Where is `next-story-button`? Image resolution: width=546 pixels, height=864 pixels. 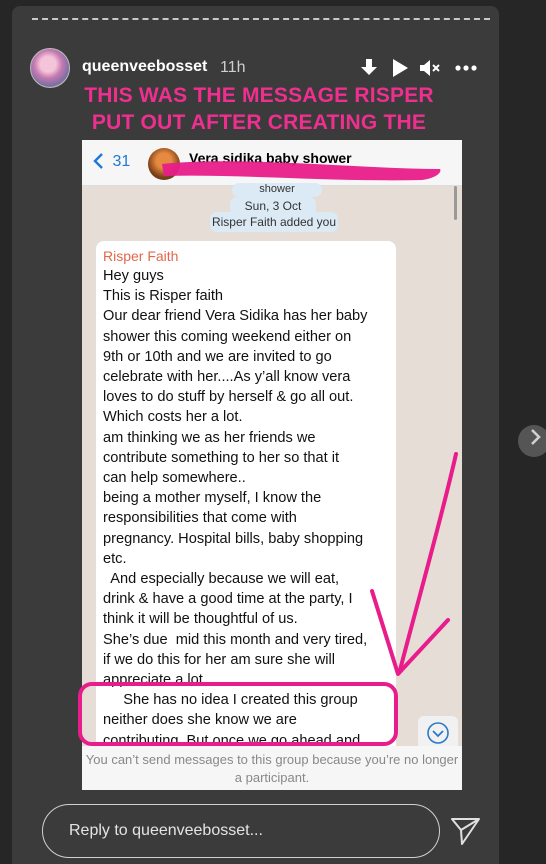
next-story-button is located at coordinates (532, 441).